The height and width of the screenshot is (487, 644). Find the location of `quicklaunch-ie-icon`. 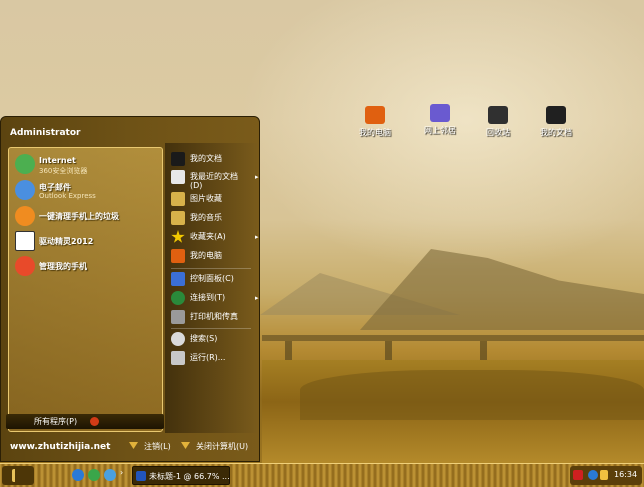

quicklaunch-ie-icon is located at coordinates (110, 475).